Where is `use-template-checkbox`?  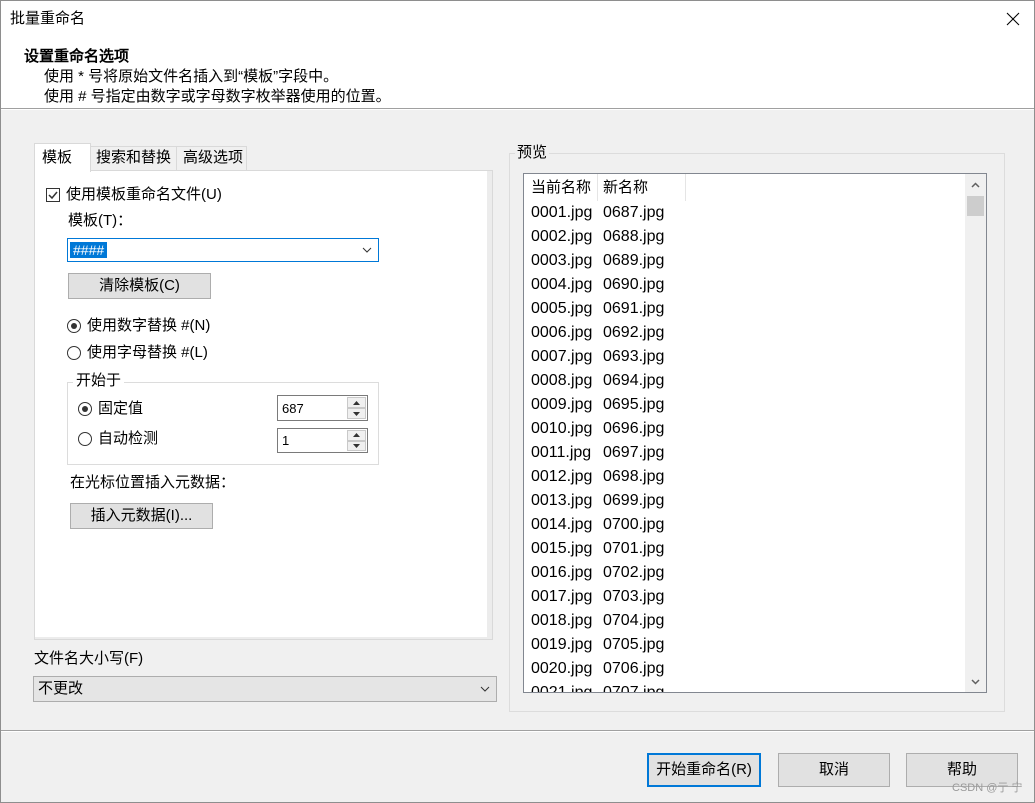
use-template-checkbox is located at coordinates (53, 195).